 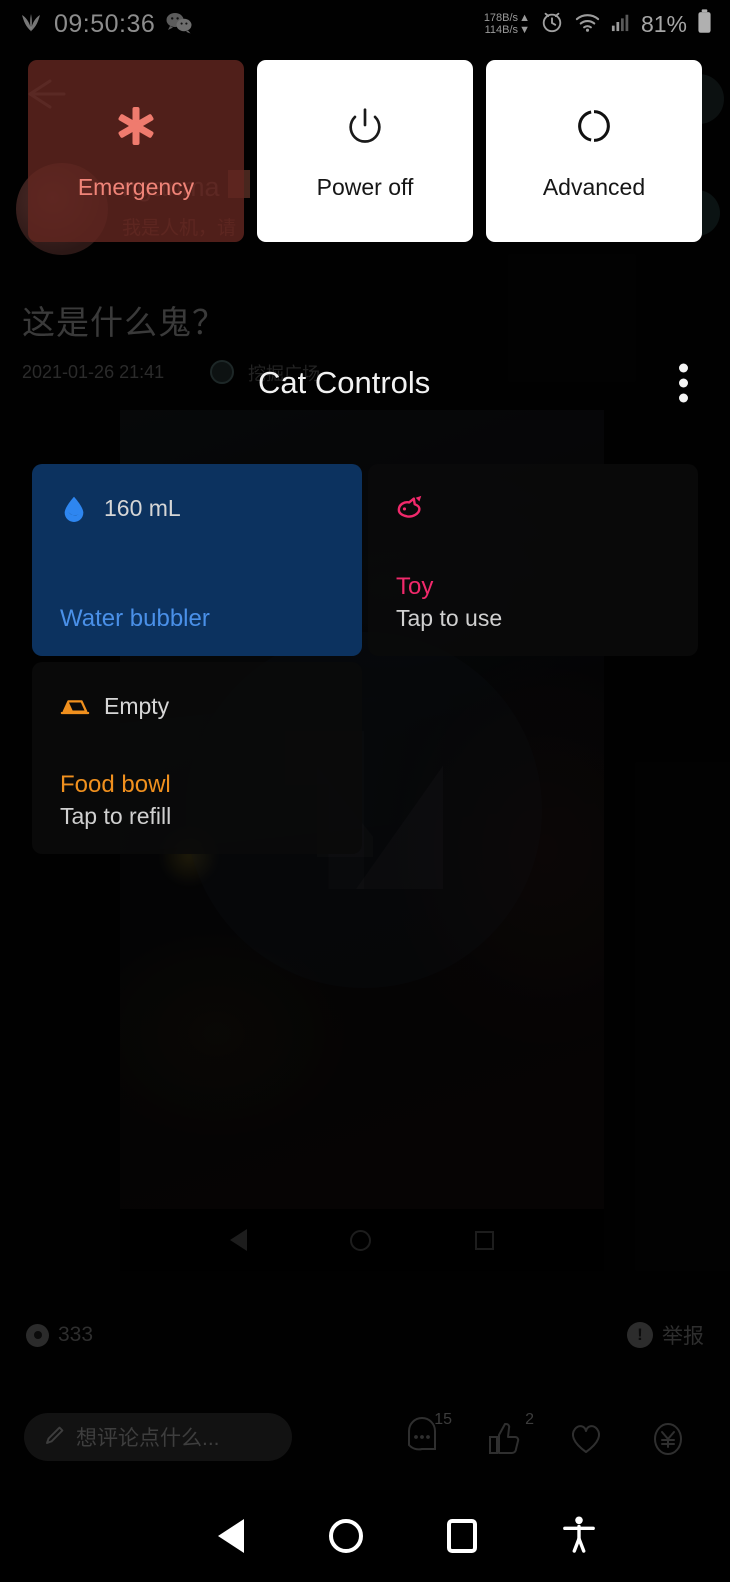 I want to click on advanced-button: Advanced, so click(x=594, y=151).